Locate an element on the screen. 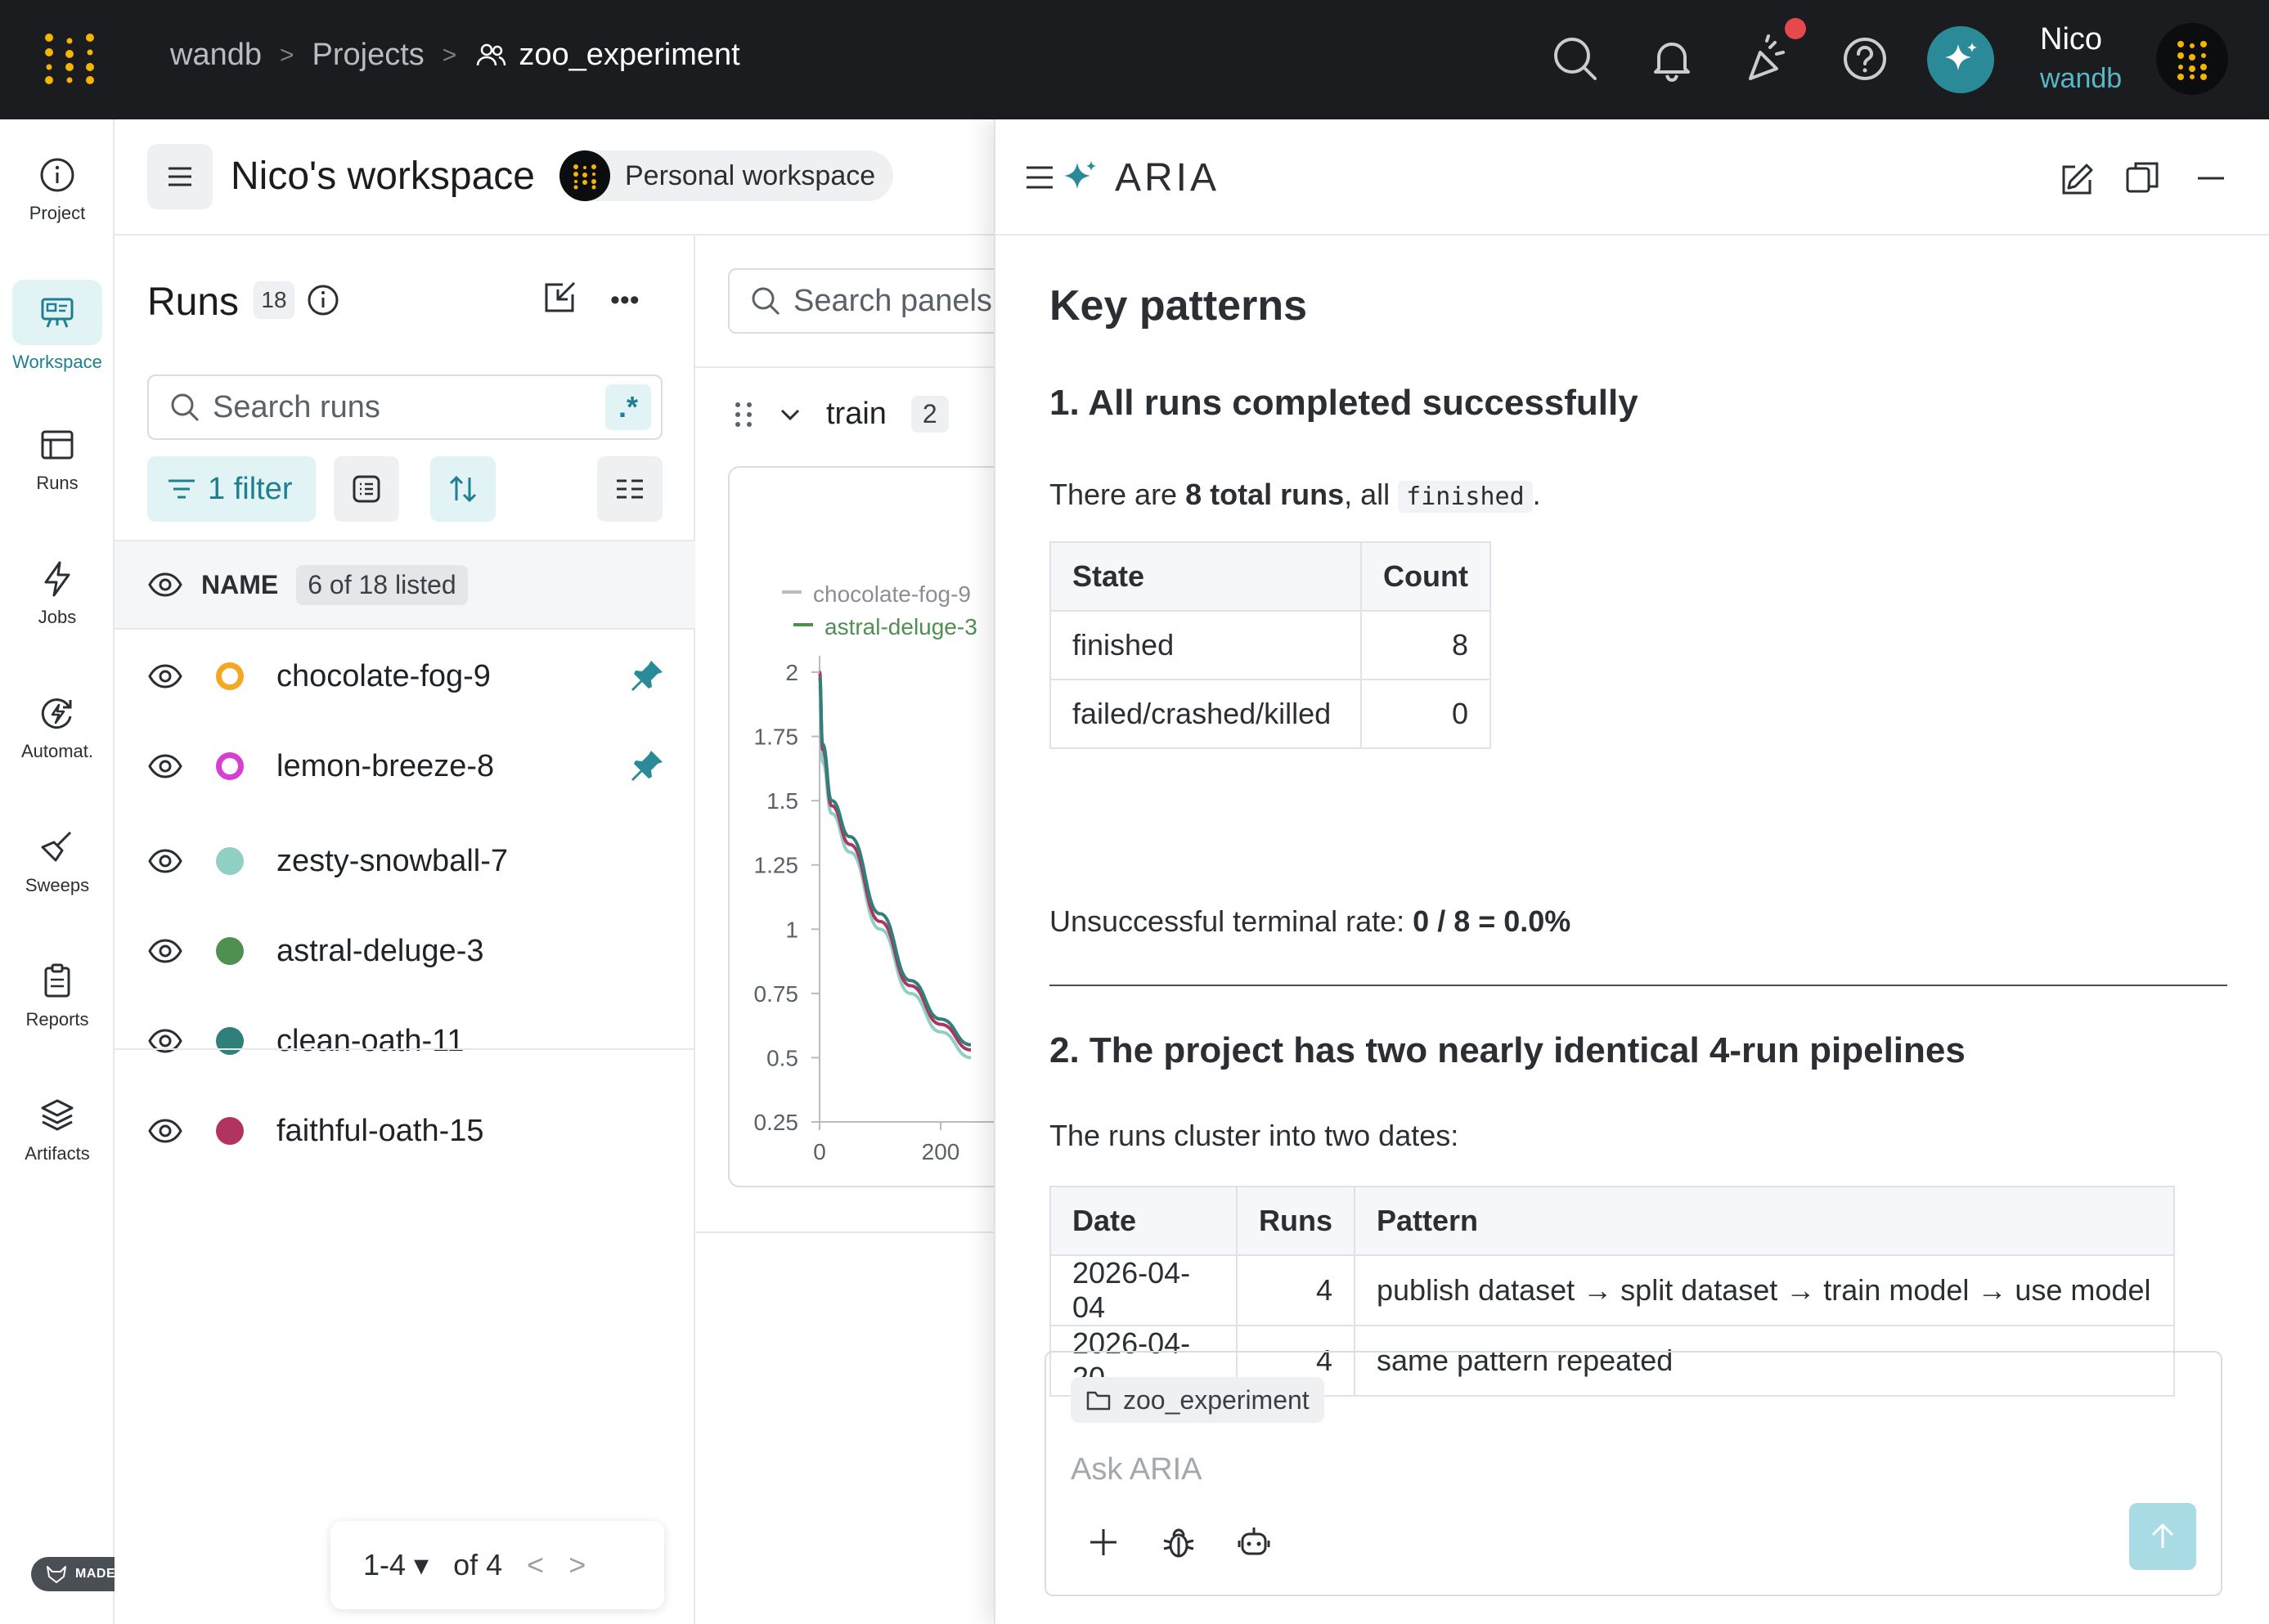 Image resolution: width=2269 pixels, height=1624 pixels. user-org: wandb is located at coordinates (2081, 79).